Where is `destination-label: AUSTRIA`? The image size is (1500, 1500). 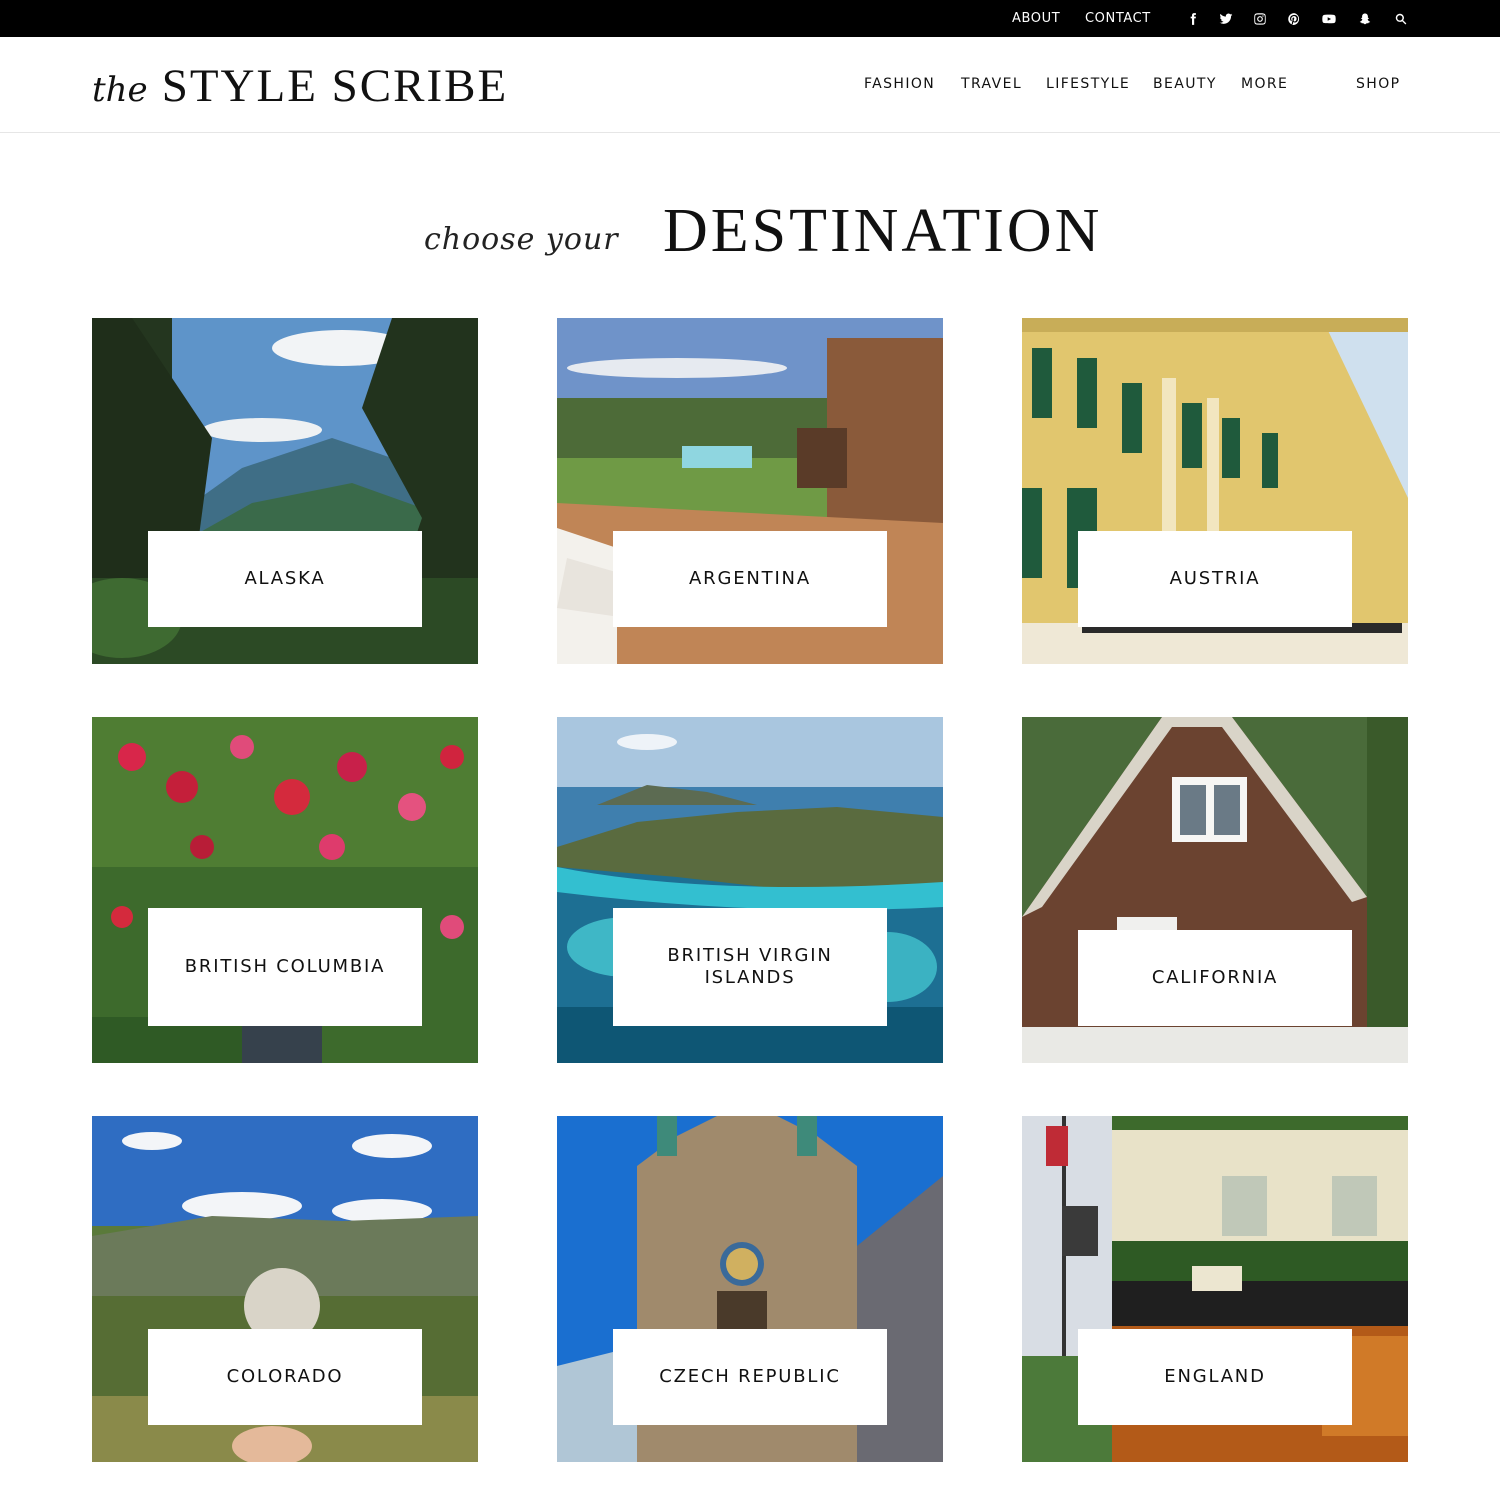
destination-label: AUSTRIA is located at coordinates (1215, 578).